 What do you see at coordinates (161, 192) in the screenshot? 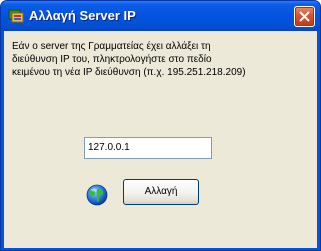
I see `change-button: Αλλαγή` at bounding box center [161, 192].